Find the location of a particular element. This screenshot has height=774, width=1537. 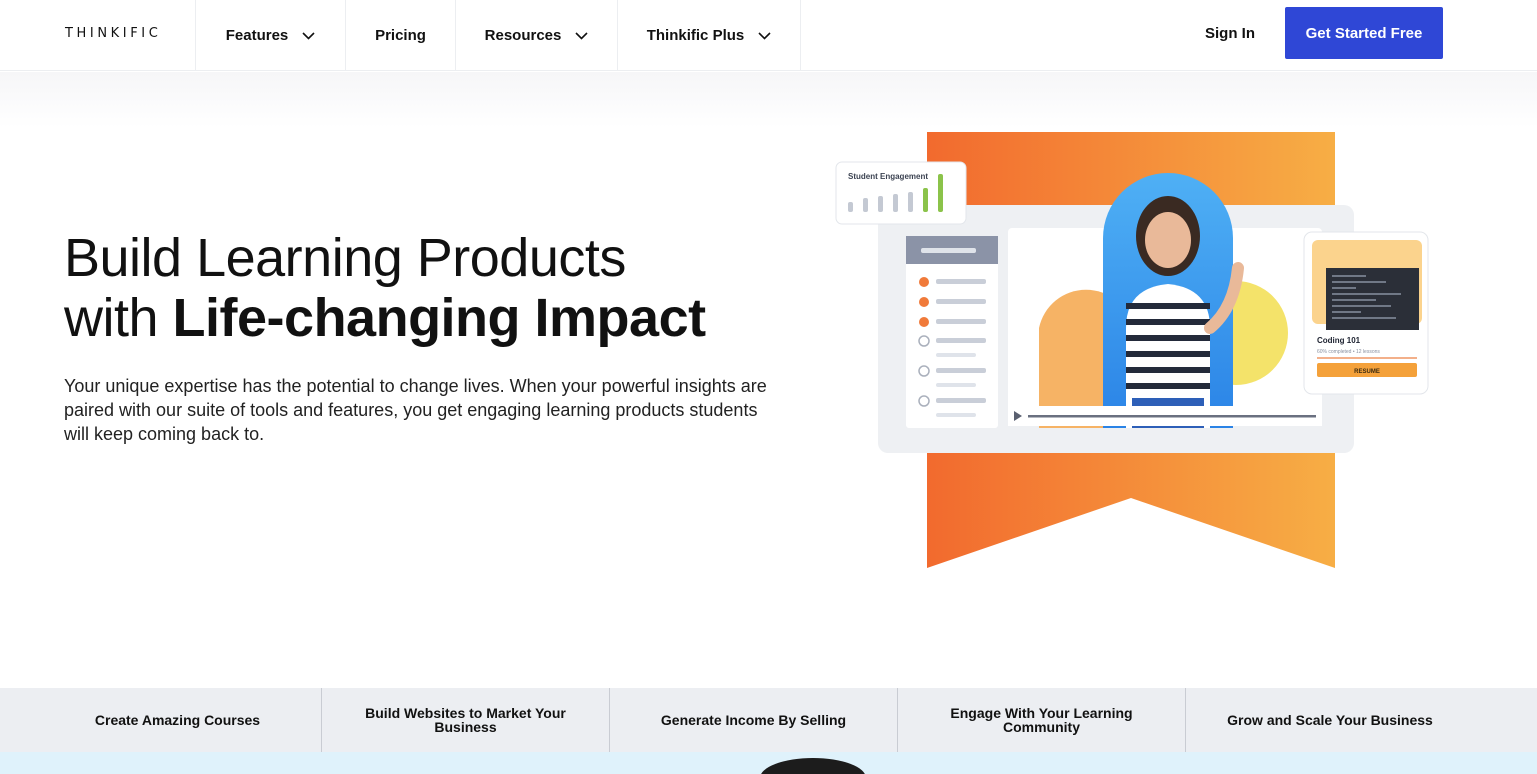

nav-thinkific-plus: Thinkific Plus is located at coordinates (709, 35).